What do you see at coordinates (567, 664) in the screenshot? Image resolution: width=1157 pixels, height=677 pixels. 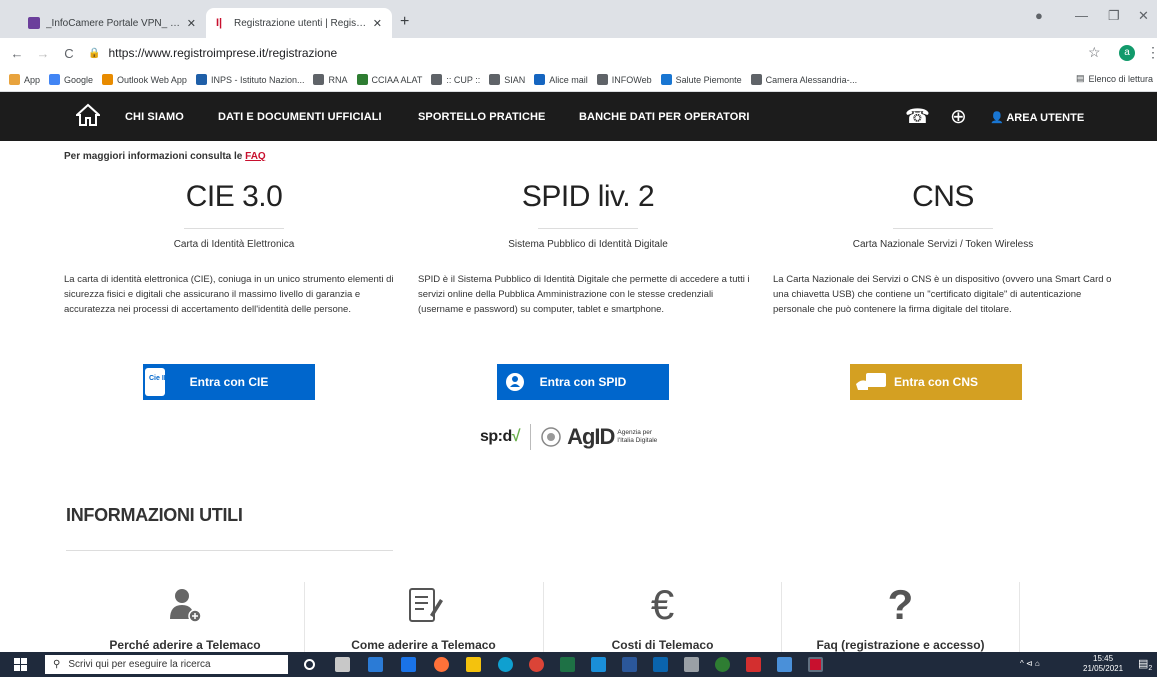 I see `excel-icon` at bounding box center [567, 664].